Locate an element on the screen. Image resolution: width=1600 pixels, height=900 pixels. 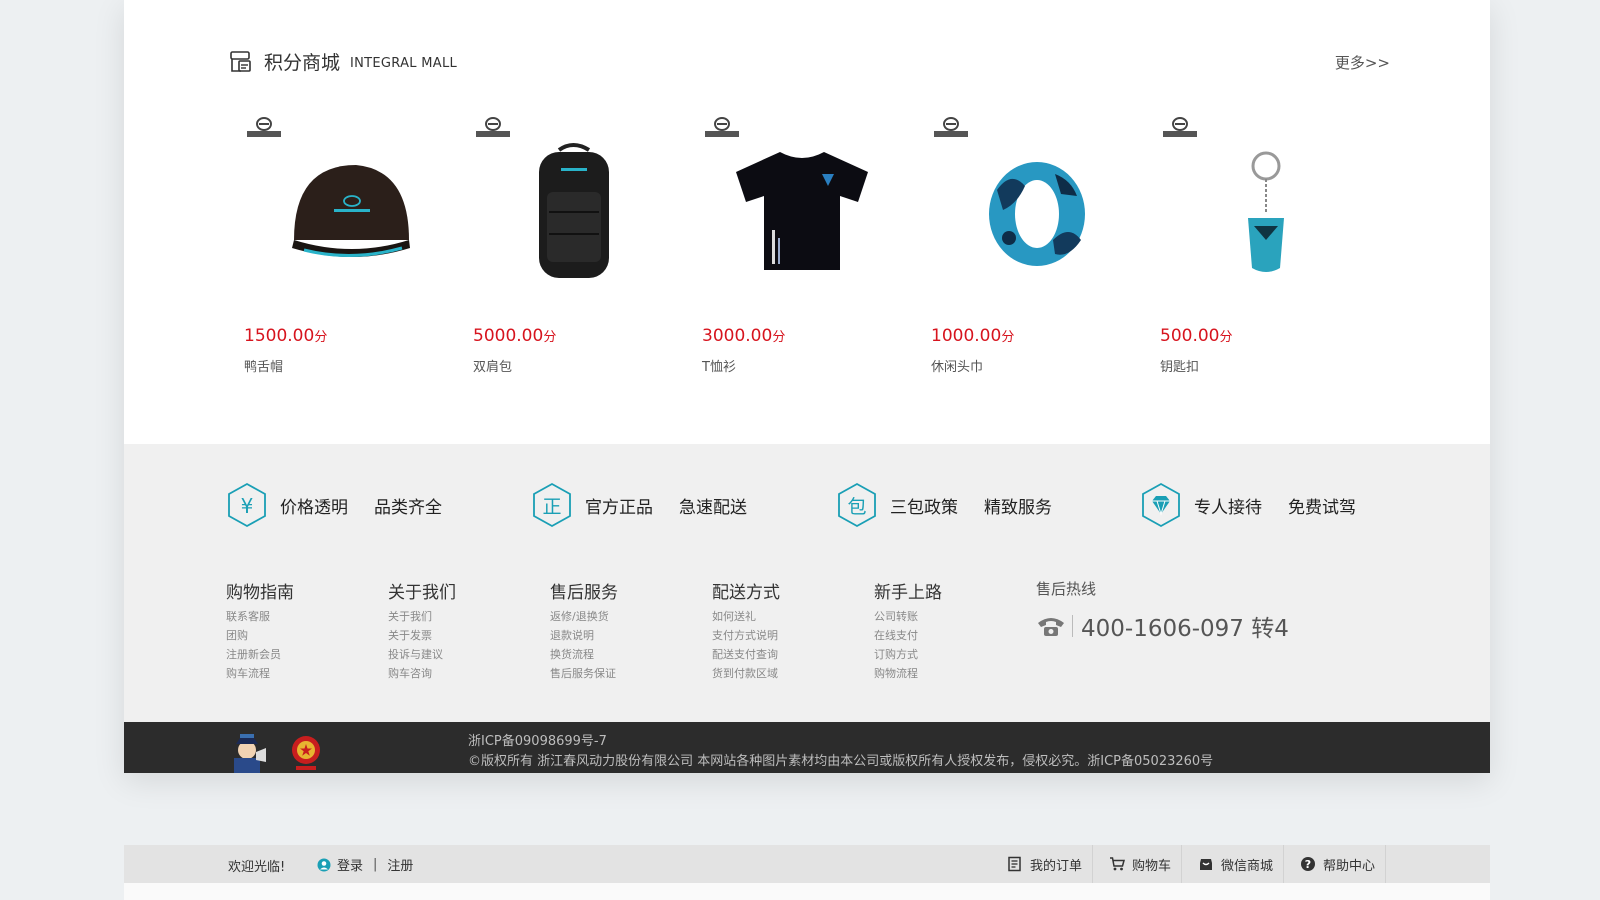
footer-link: 订购方式 is located at coordinates (949, 654).